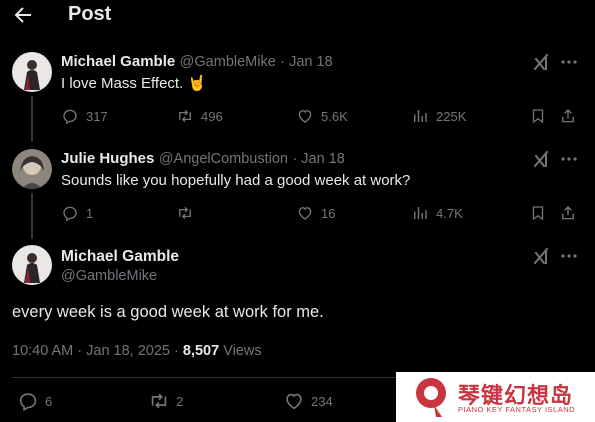  I want to click on like-button: 5.6K, so click(322, 116).